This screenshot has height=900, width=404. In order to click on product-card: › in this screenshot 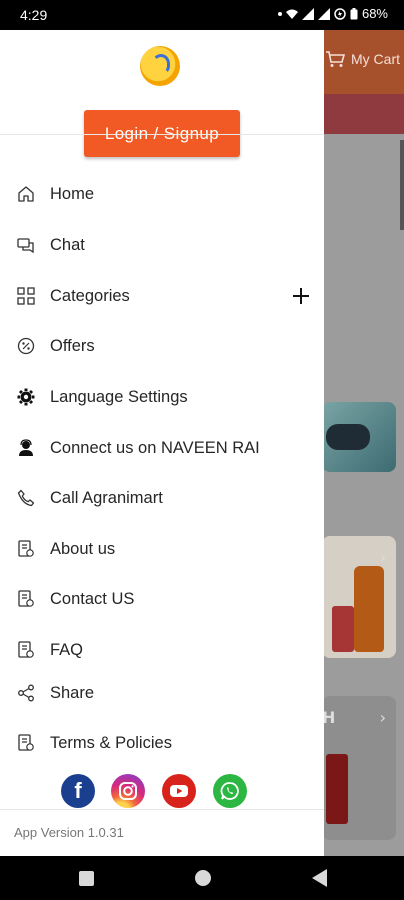, I will do `click(359, 597)`.